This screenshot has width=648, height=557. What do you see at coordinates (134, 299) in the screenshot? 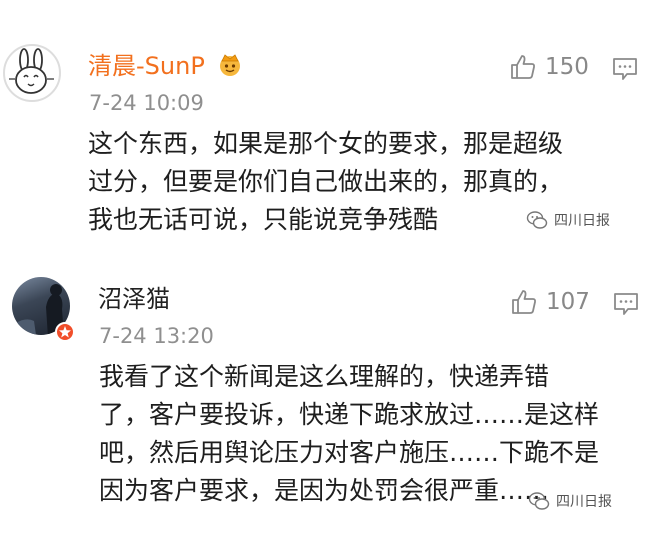
I see `username: 沼泽猫` at bounding box center [134, 299].